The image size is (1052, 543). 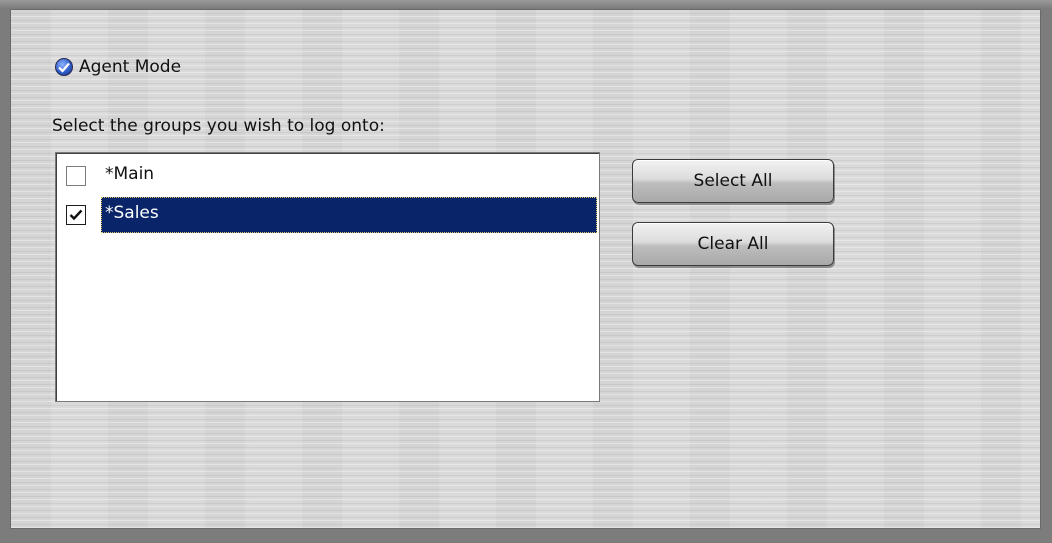 I want to click on checkbox-checked, so click(x=76, y=215).